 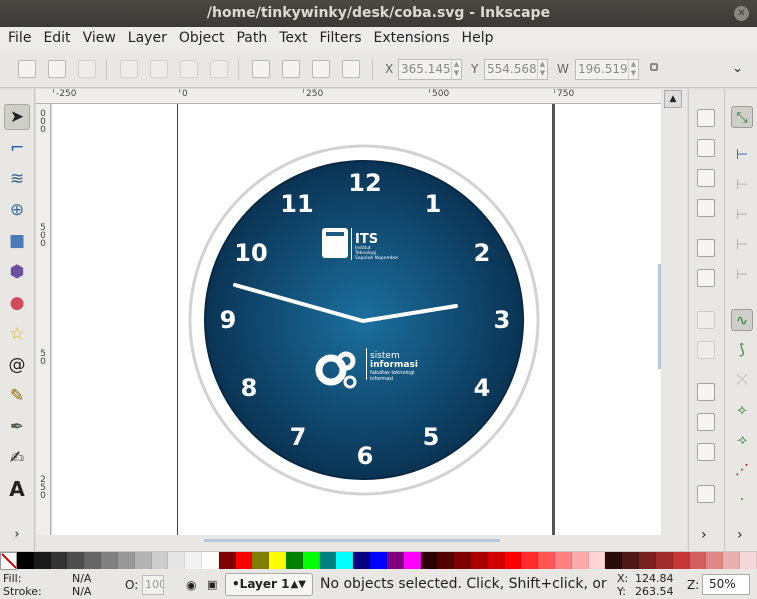 What do you see at coordinates (17, 458) in the screenshot?
I see `calligraphy-tool-icon: ✍` at bounding box center [17, 458].